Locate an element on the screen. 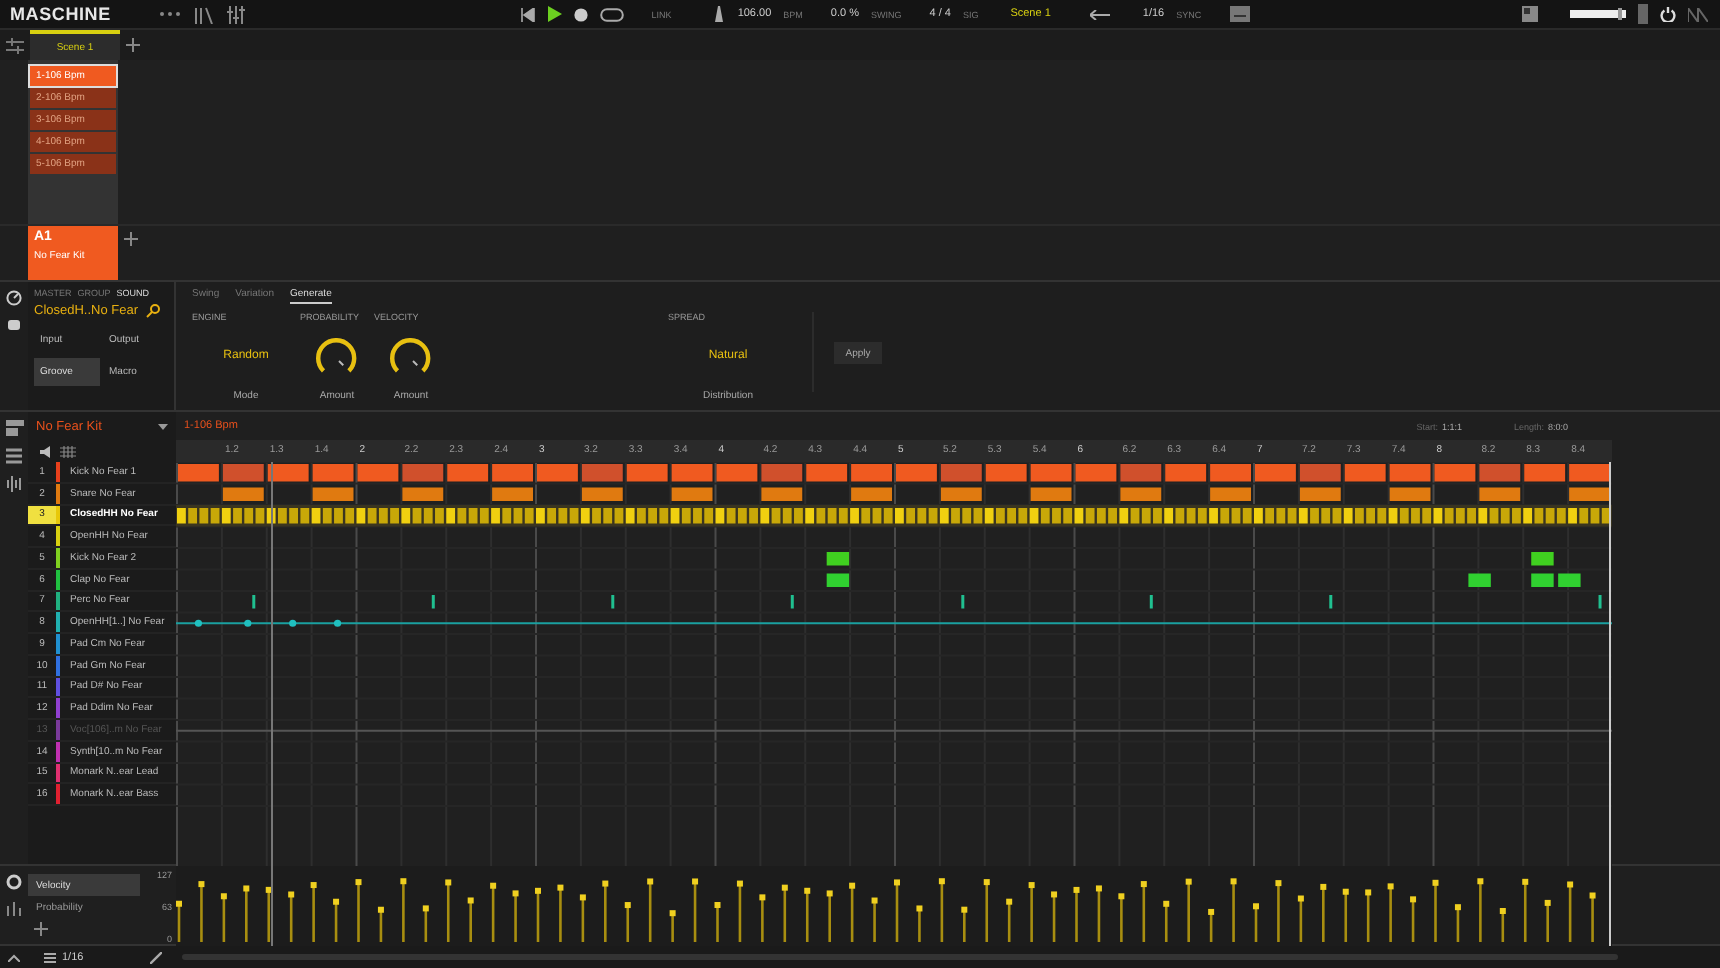  waveform-icon is located at coordinates (14, 484).